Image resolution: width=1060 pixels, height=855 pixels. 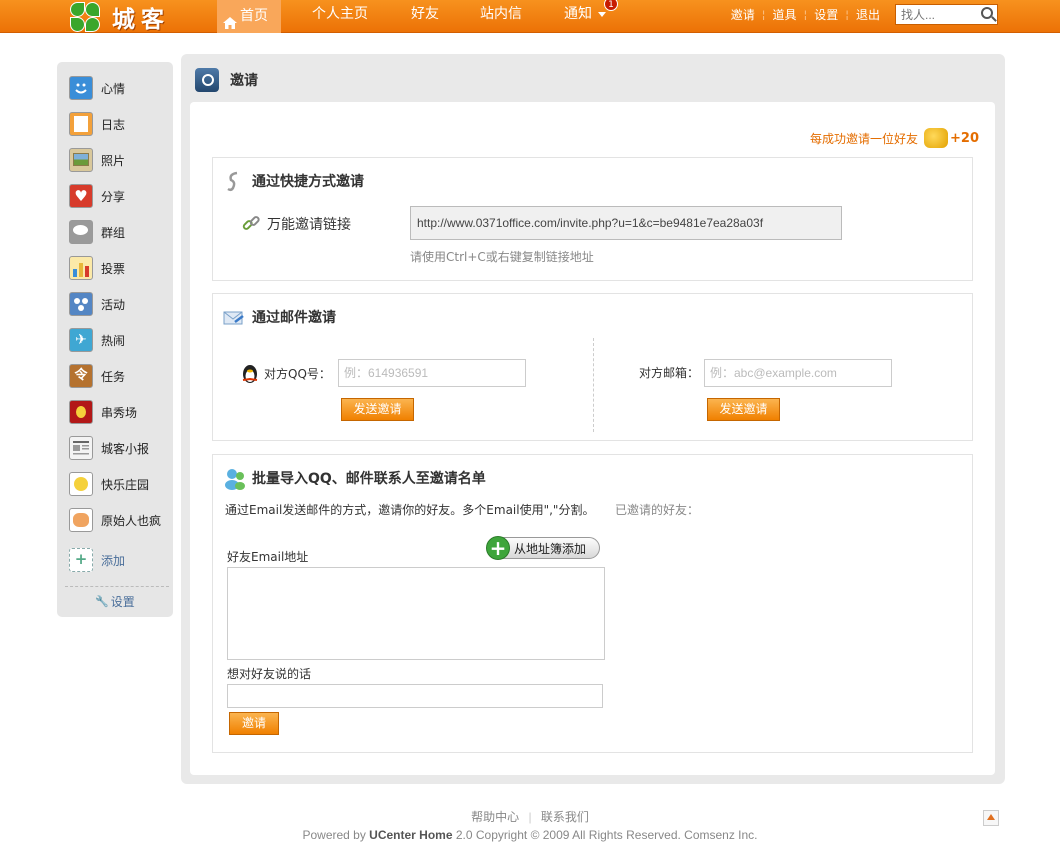 What do you see at coordinates (131, 520) in the screenshot?
I see `sidebar-item-label: 原始人也疯` at bounding box center [131, 520].